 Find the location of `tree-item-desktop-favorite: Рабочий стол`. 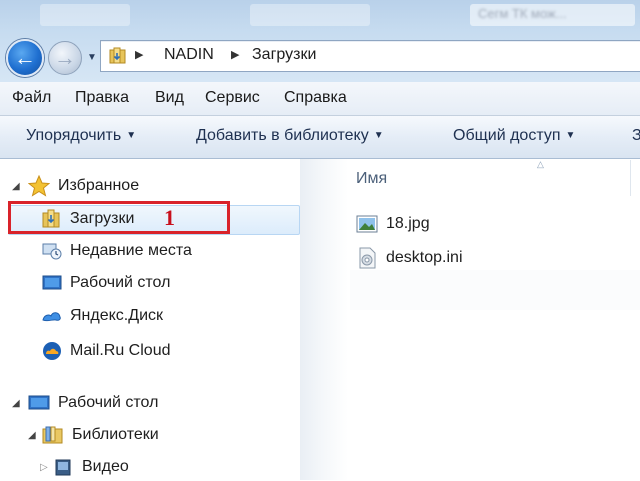

tree-item-desktop-favorite: Рабочий стол is located at coordinates (106, 283).